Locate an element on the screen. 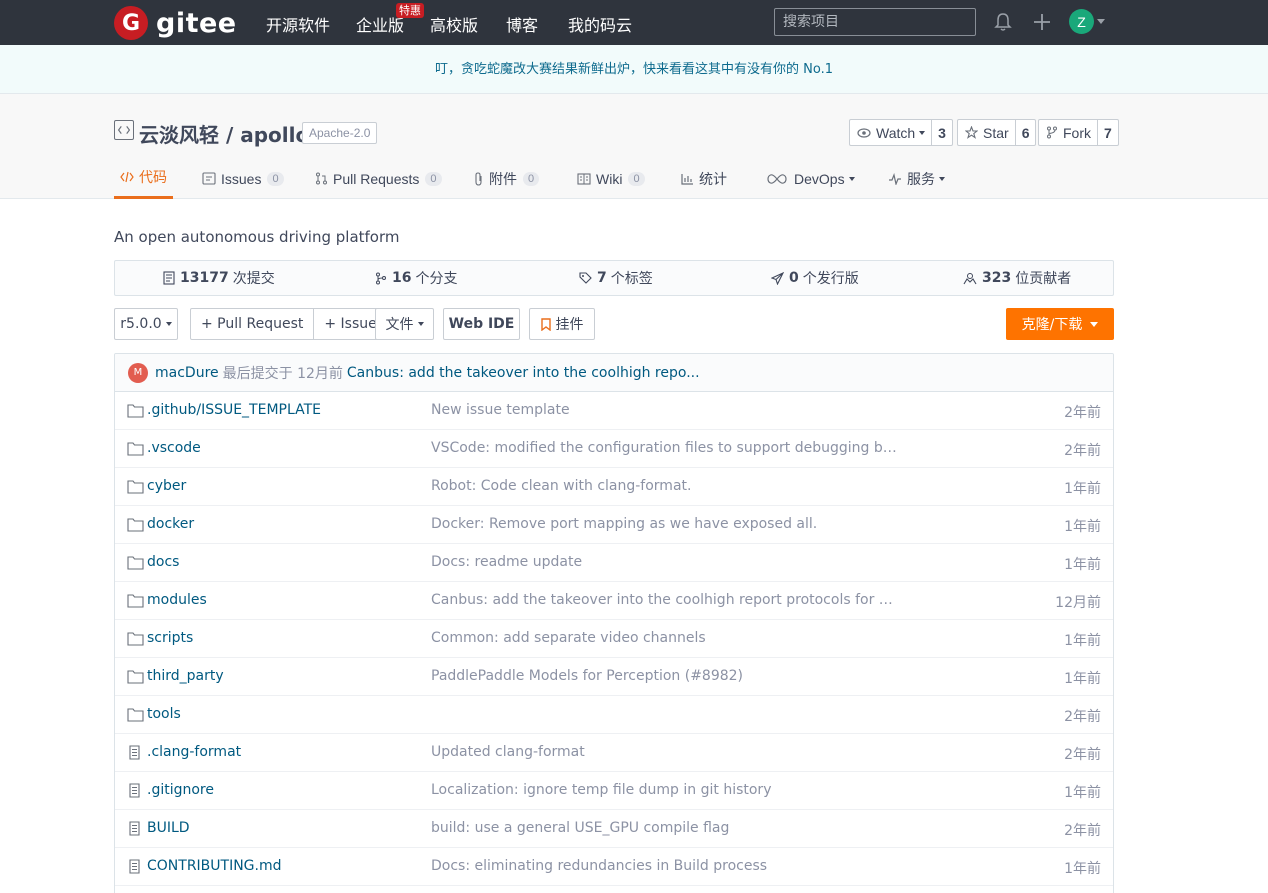 The image size is (1268, 893). file-commit-message: Updated clang-format is located at coordinates (666, 752).